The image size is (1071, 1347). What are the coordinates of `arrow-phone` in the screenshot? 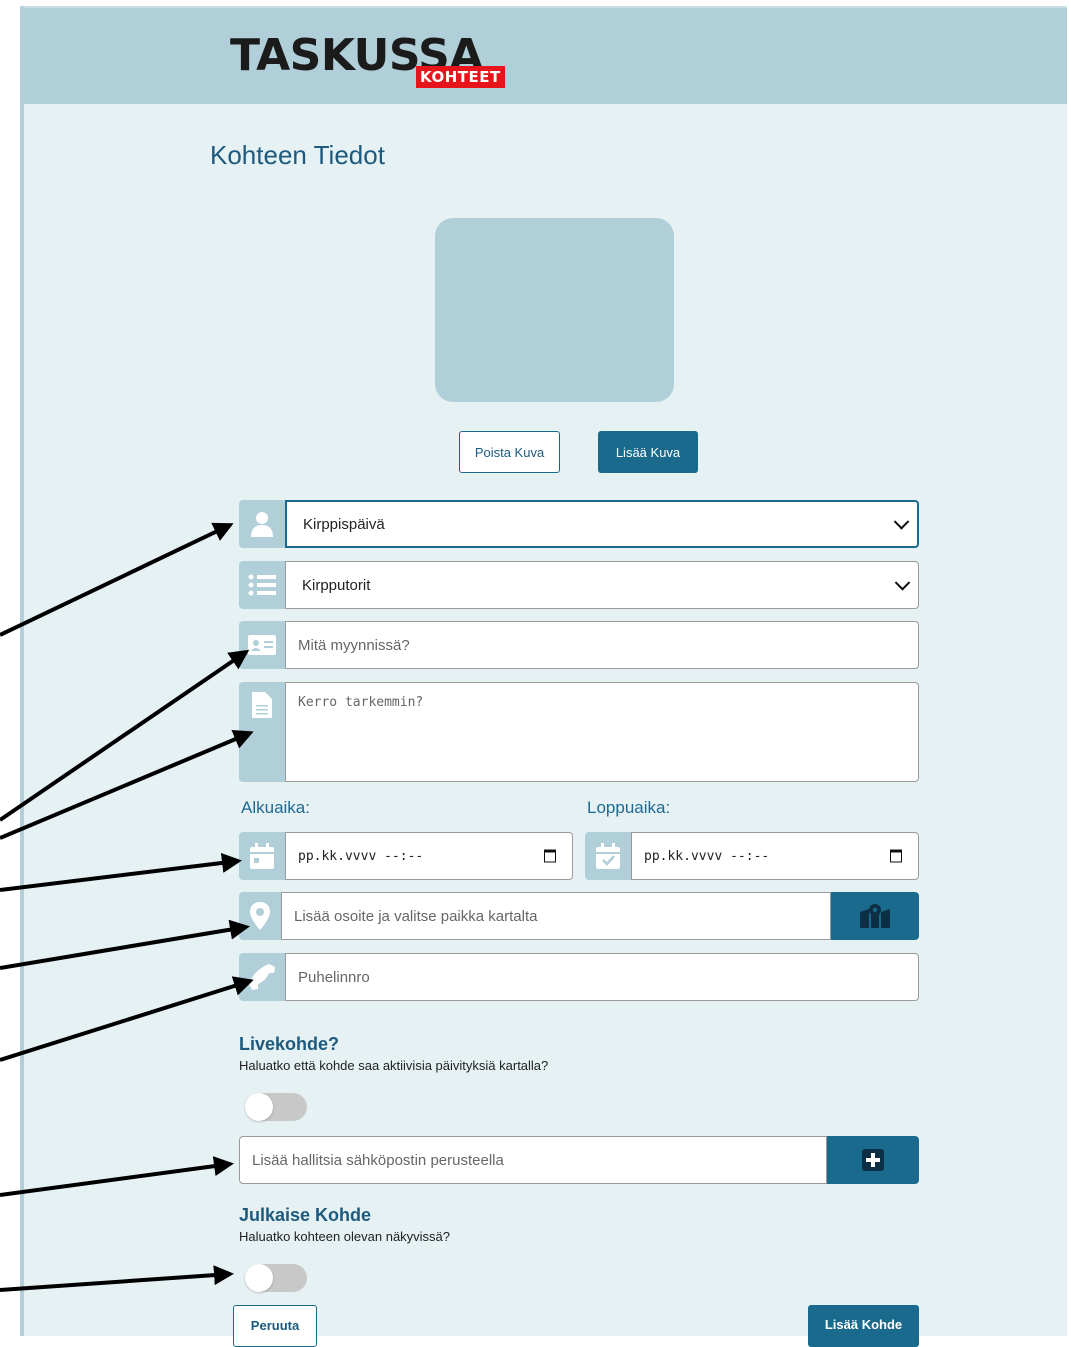 It's located at (127, 1019).